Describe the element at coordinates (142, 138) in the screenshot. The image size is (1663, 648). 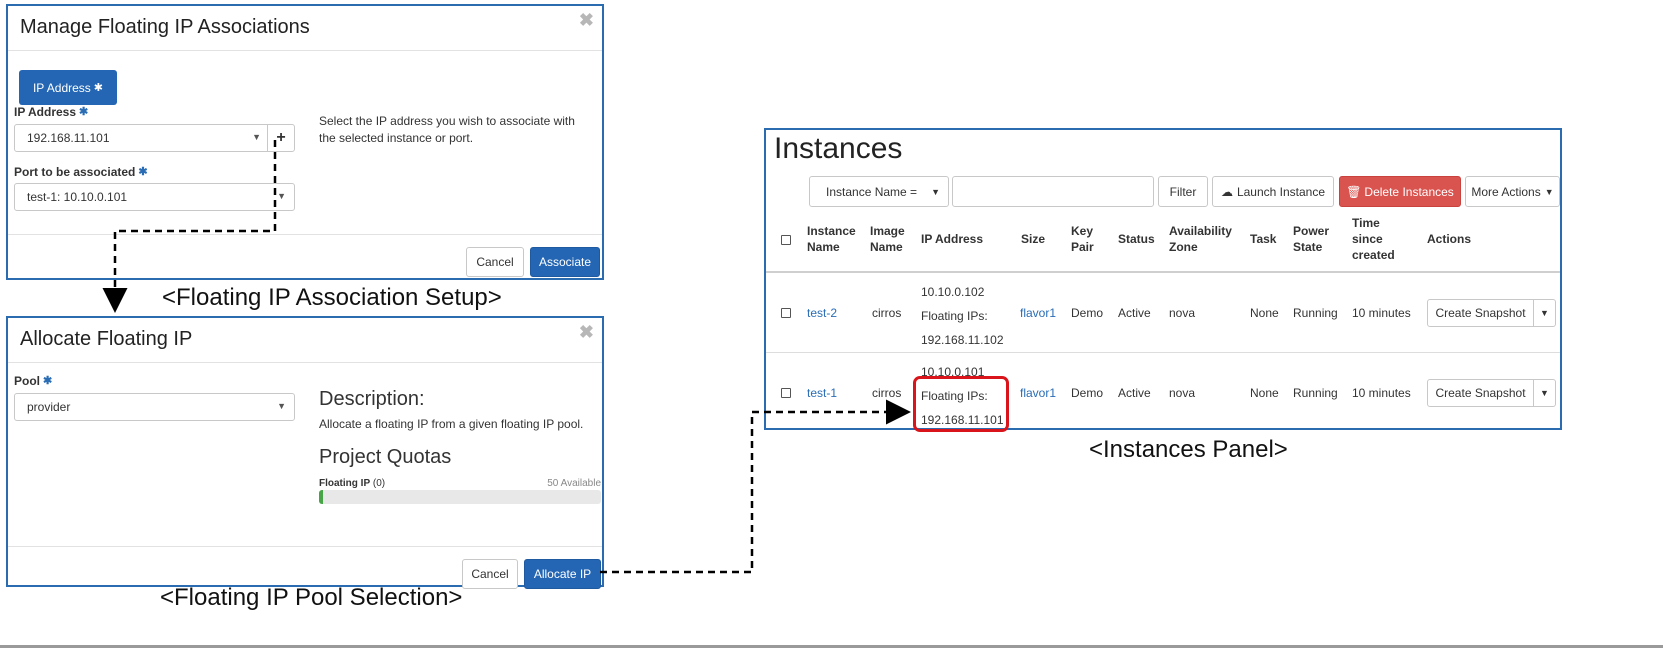
I see `ip-address-select: 192.168.11.101 ▼` at that location.